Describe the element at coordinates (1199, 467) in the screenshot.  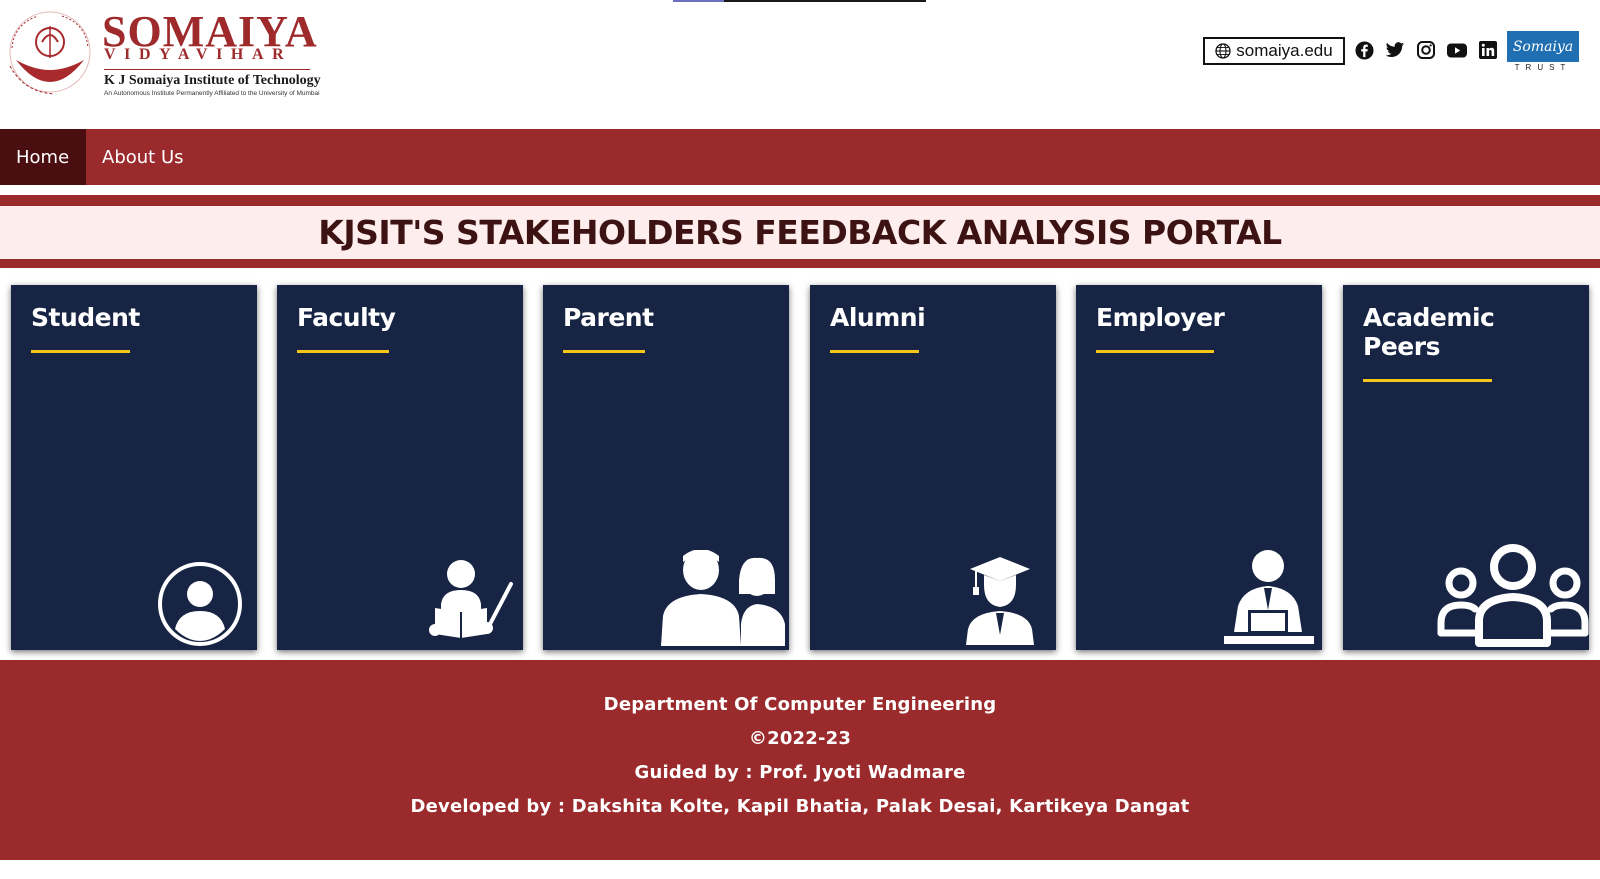
I see `card-employer: Employer` at that location.